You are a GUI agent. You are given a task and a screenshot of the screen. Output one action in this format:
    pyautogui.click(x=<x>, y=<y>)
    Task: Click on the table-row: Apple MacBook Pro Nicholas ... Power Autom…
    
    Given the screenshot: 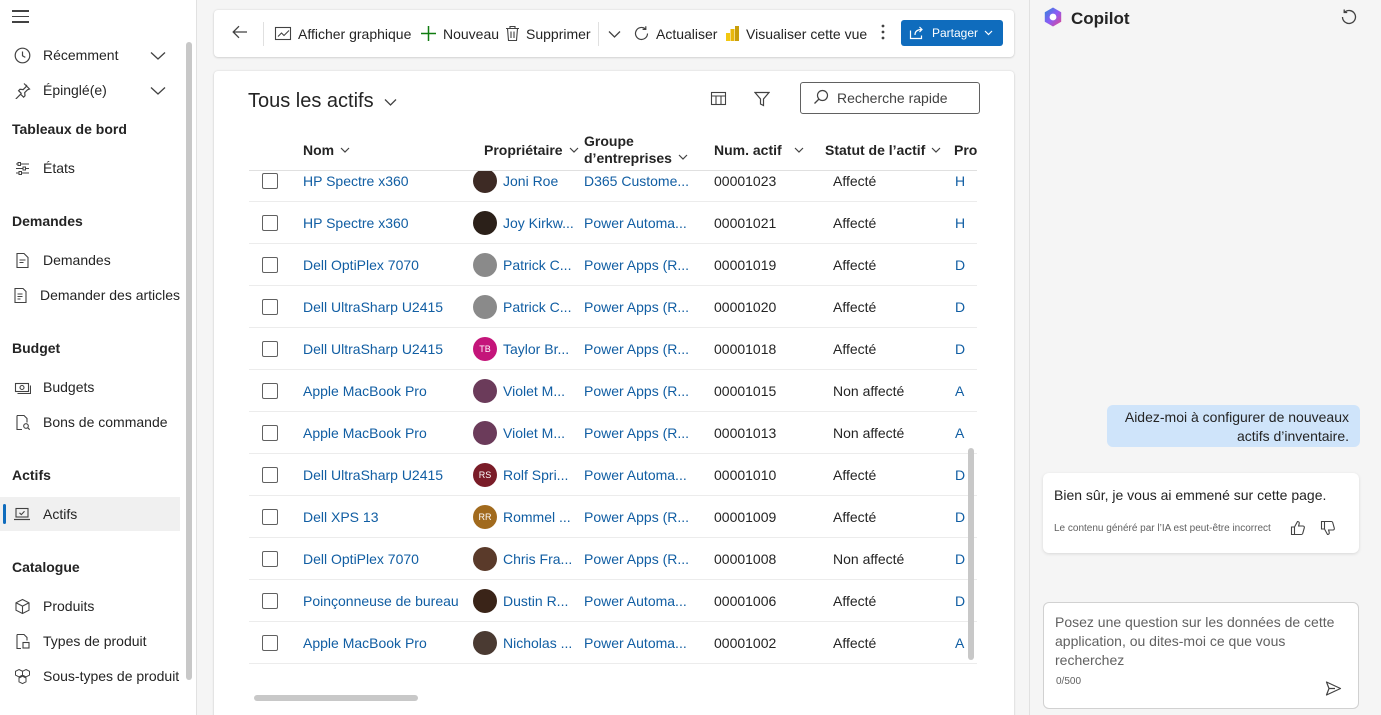 What is the action you would take?
    pyautogui.click(x=613, y=643)
    